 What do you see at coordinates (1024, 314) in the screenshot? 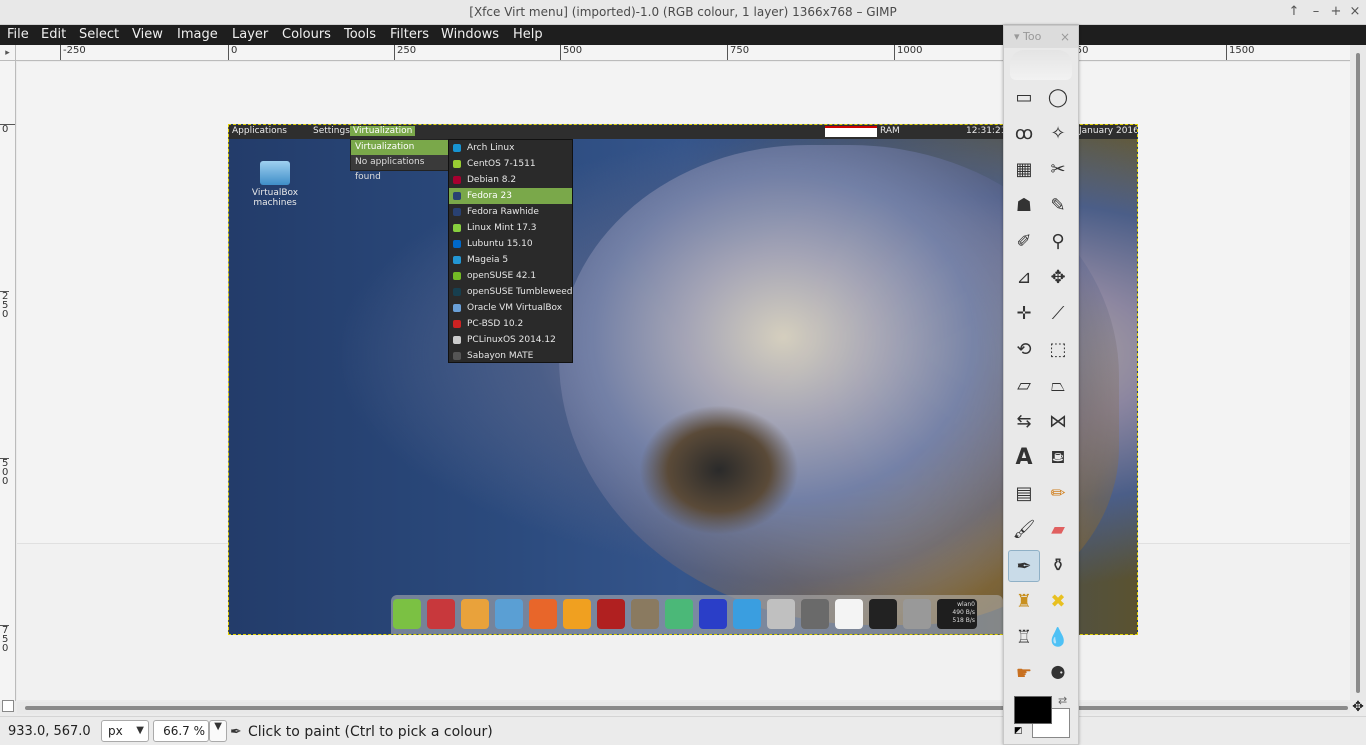
I see `align-icon: ✛` at bounding box center [1024, 314].